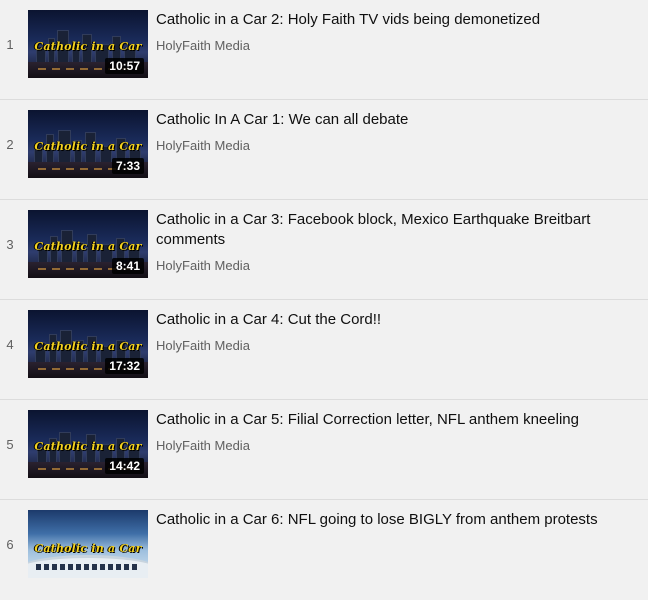  I want to click on video-thumbnail: Catholic in a Car 17:32, so click(88, 344).